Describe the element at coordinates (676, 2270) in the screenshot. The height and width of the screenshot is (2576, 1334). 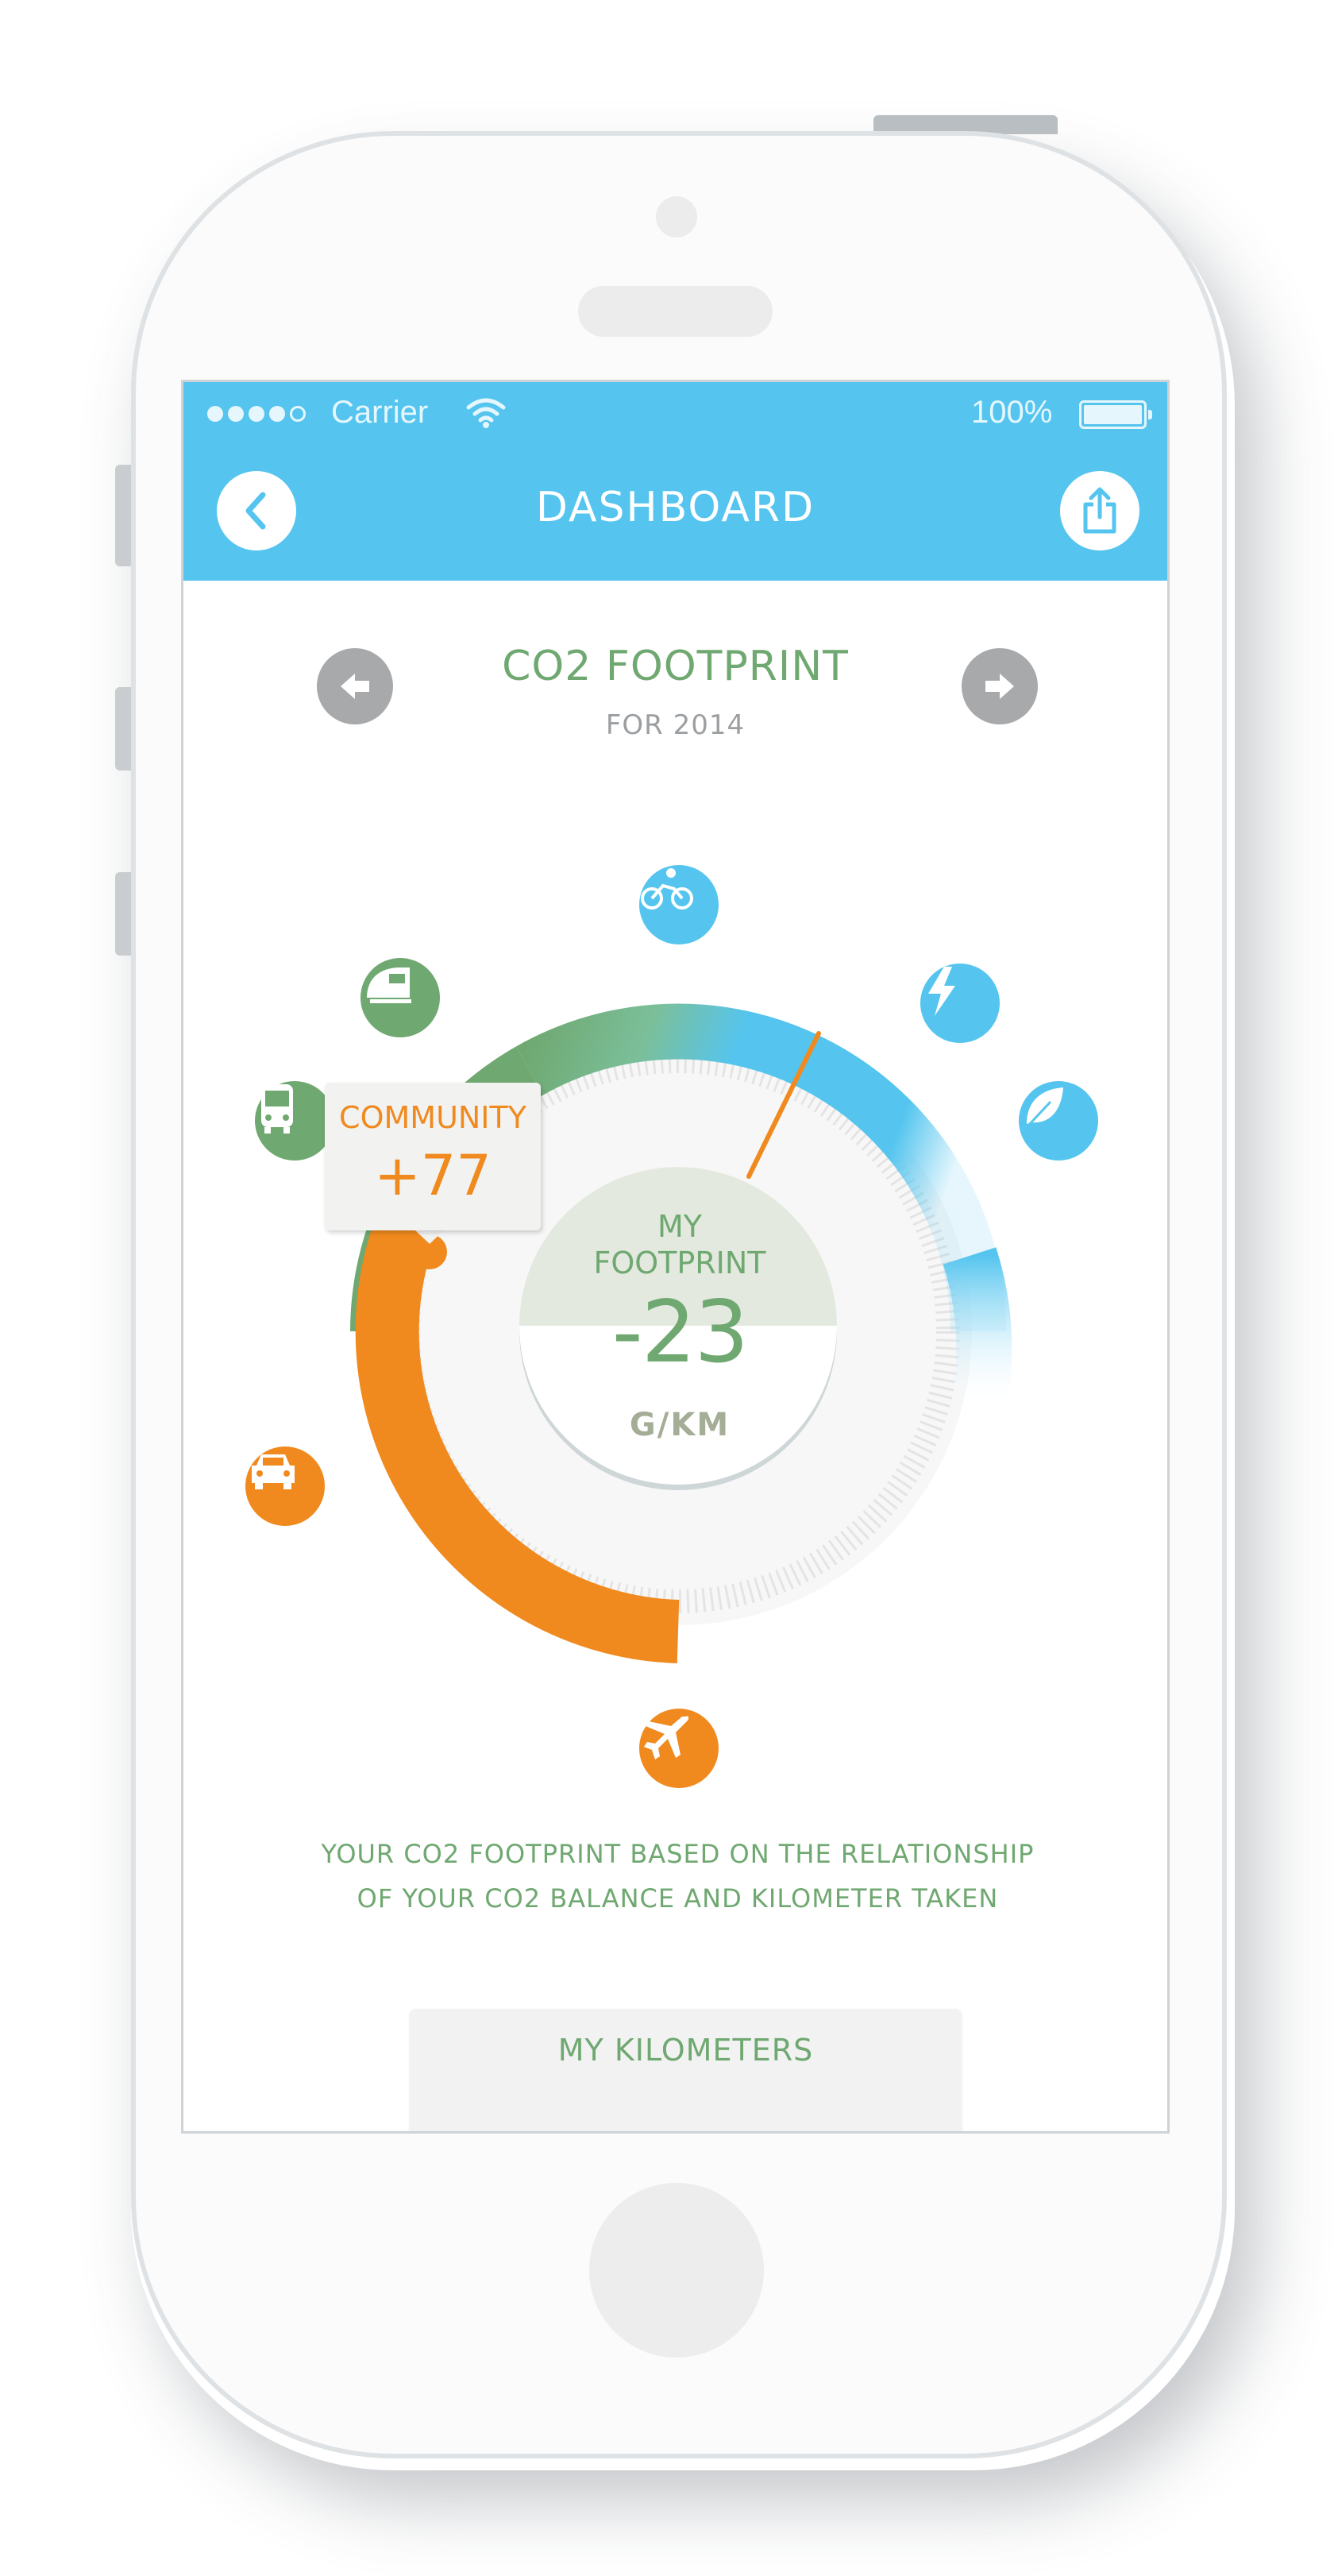
I see `home-button` at that location.